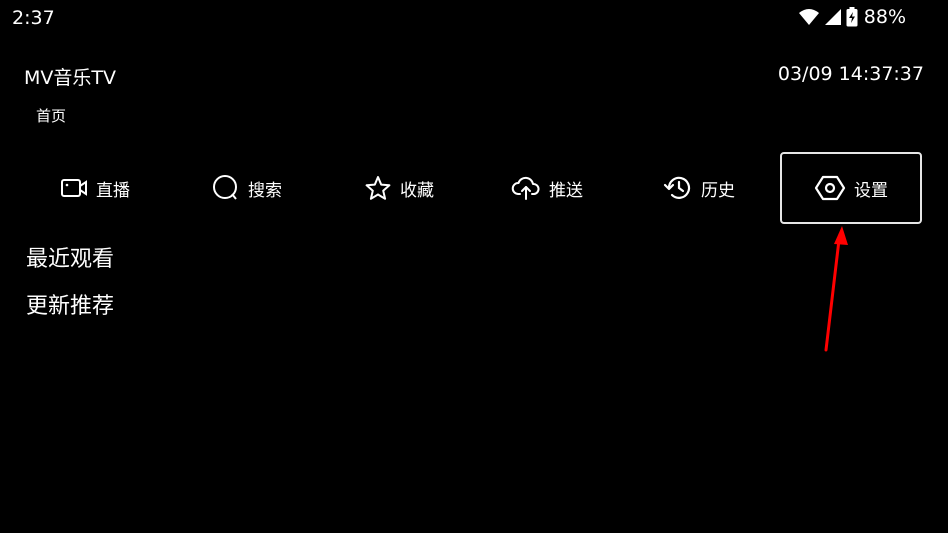 The image size is (948, 533). Describe the element at coordinates (699, 188) in the screenshot. I see `nav-item-history: 历史` at that location.